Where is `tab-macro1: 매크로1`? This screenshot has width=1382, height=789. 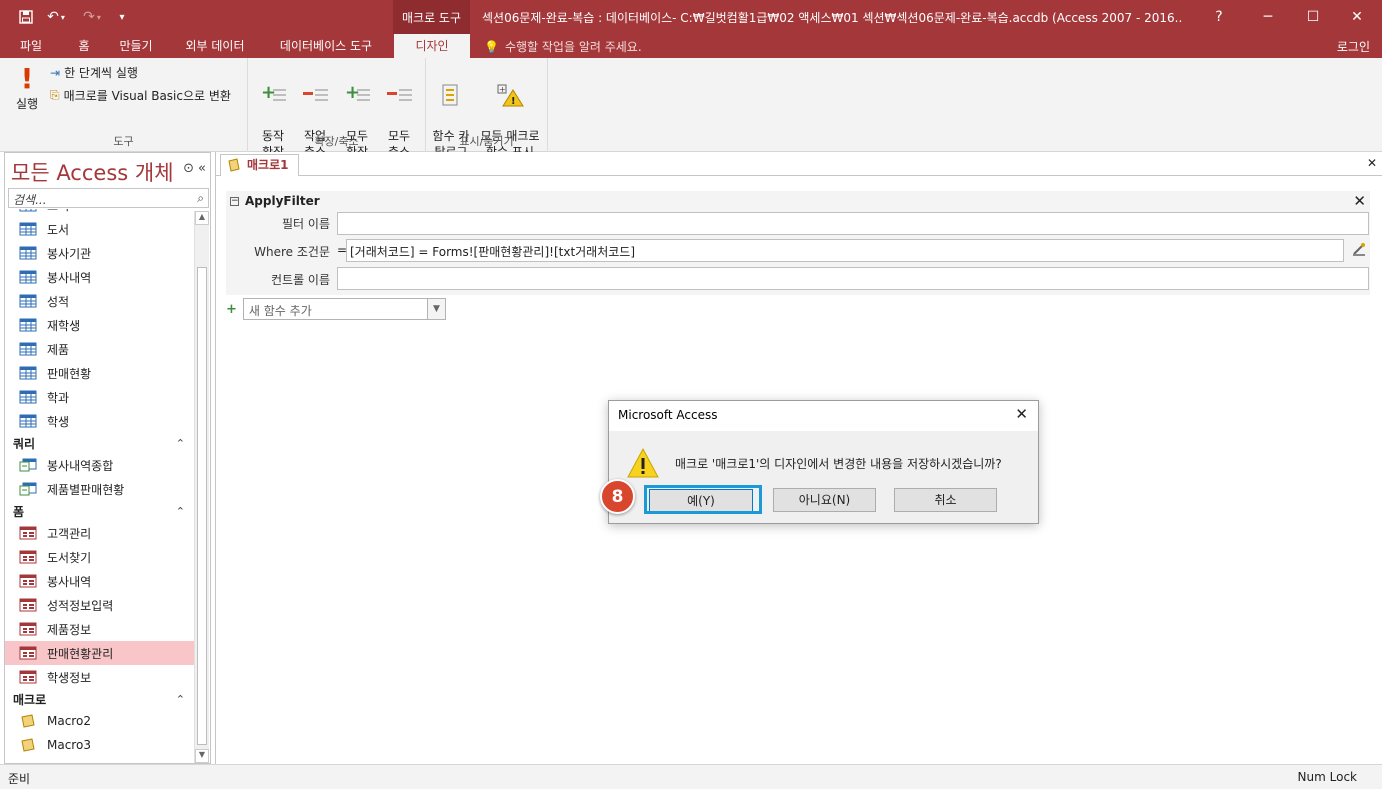 tab-macro1: 매크로1 is located at coordinates (260, 165).